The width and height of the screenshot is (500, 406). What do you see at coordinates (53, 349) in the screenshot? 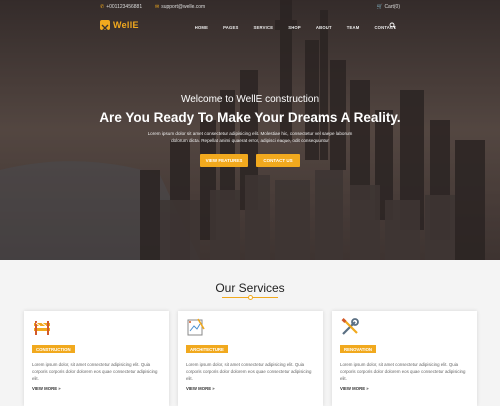
I see `service-badge: CONSTRUCTION` at bounding box center [53, 349].